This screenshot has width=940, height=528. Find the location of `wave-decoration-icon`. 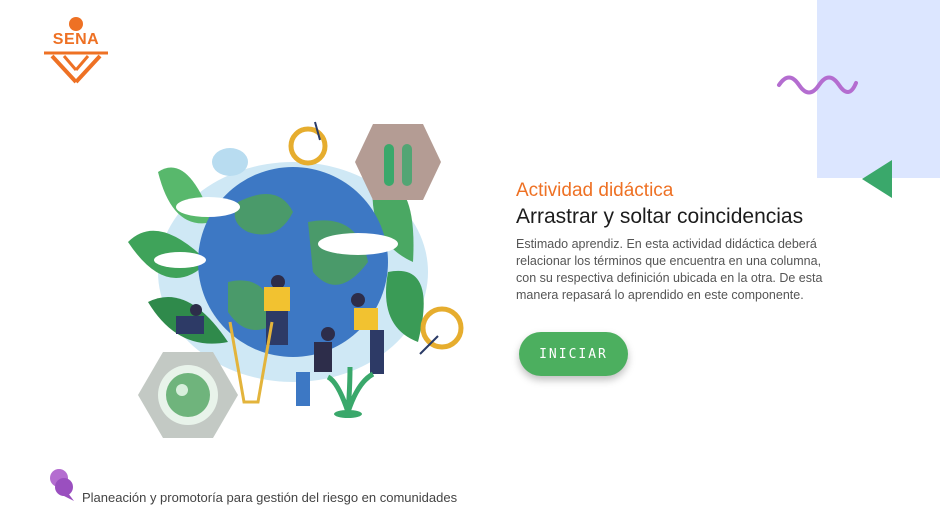

wave-decoration-icon is located at coordinates (817, 85).